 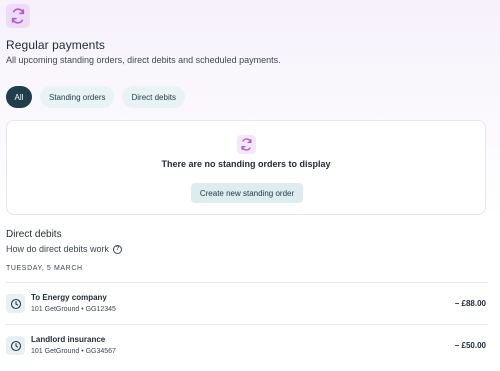 What do you see at coordinates (68, 339) in the screenshot?
I see `payee-name: Landlord insurance` at bounding box center [68, 339].